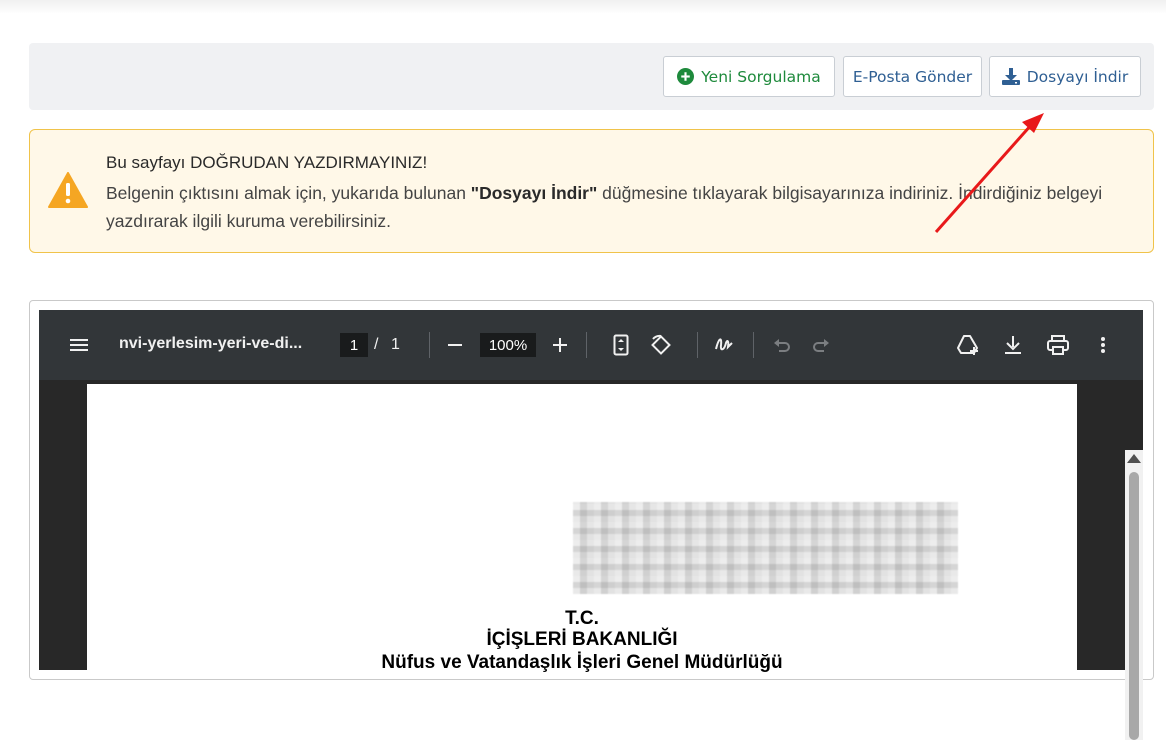 This screenshot has width=1166, height=740. I want to click on top-shadow, so click(583, 7).